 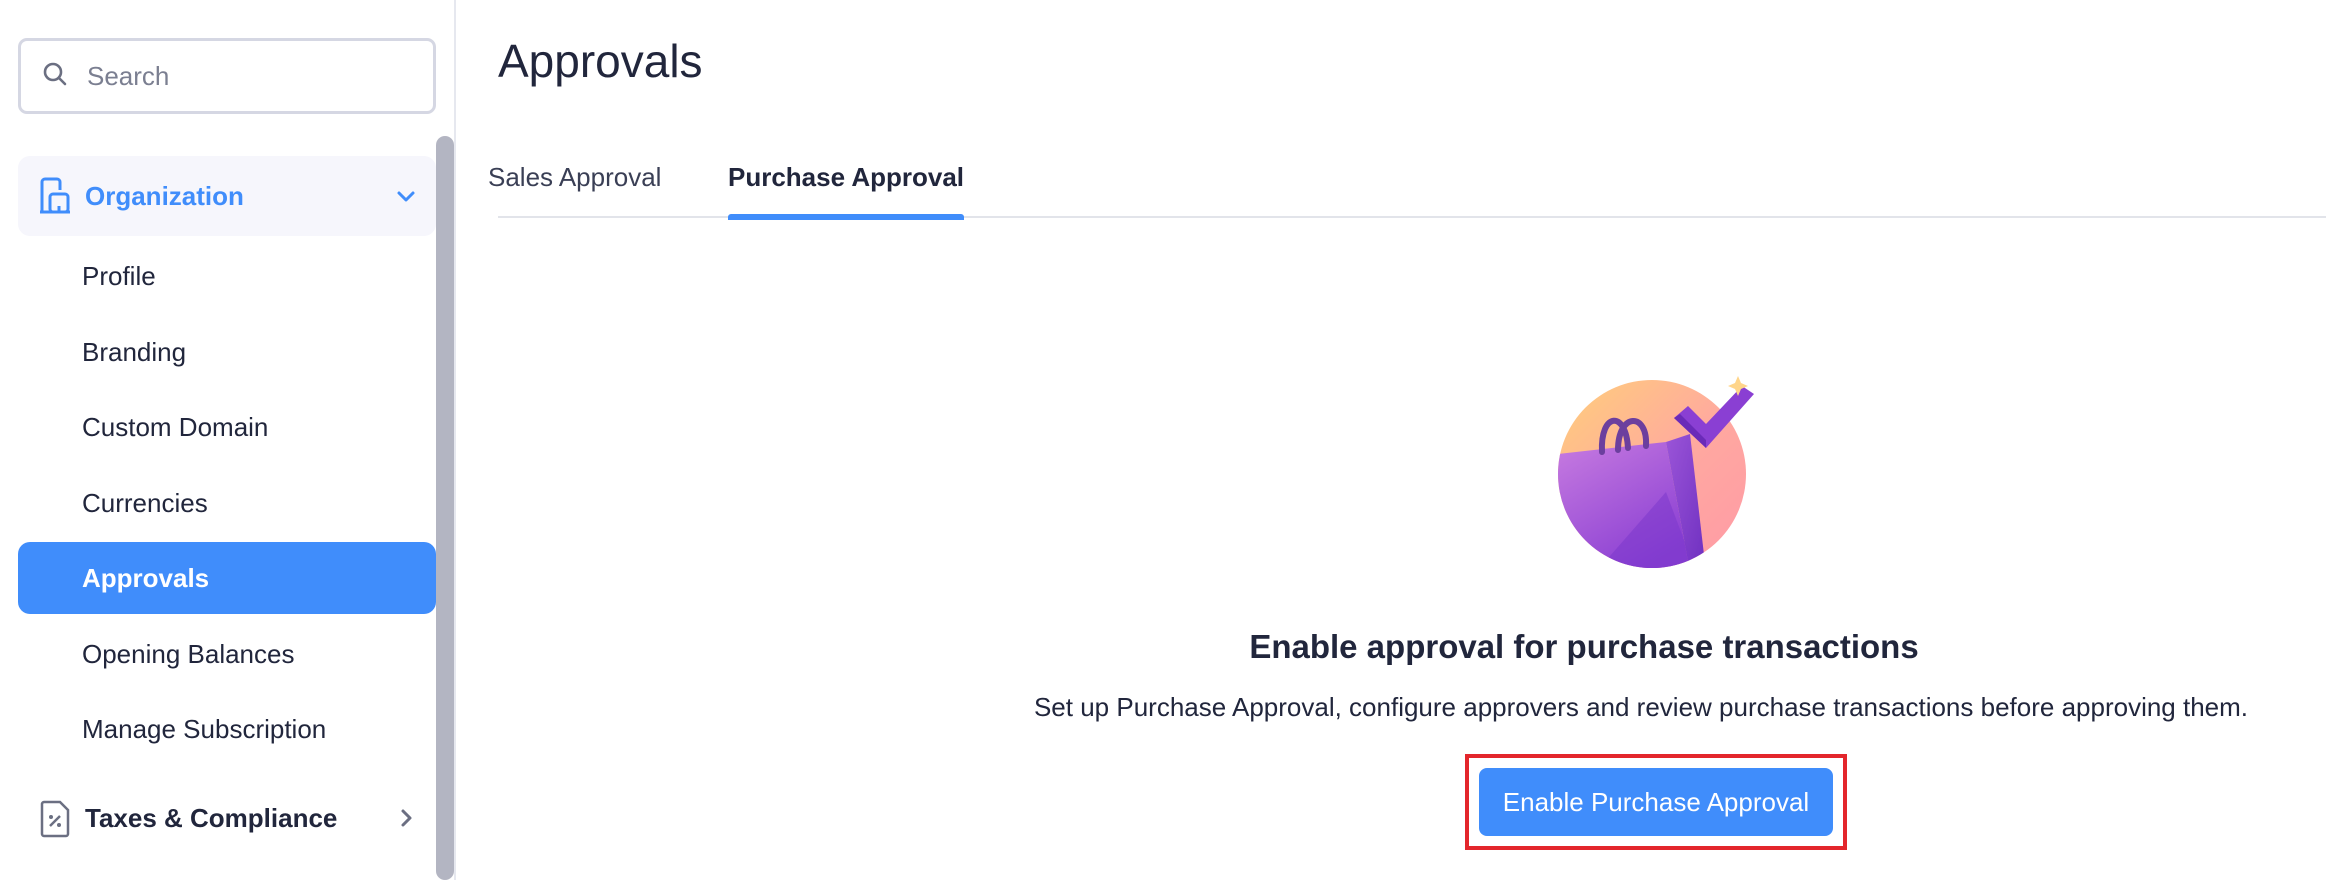 I want to click on sidebar-group-label: Organization, so click(x=164, y=195).